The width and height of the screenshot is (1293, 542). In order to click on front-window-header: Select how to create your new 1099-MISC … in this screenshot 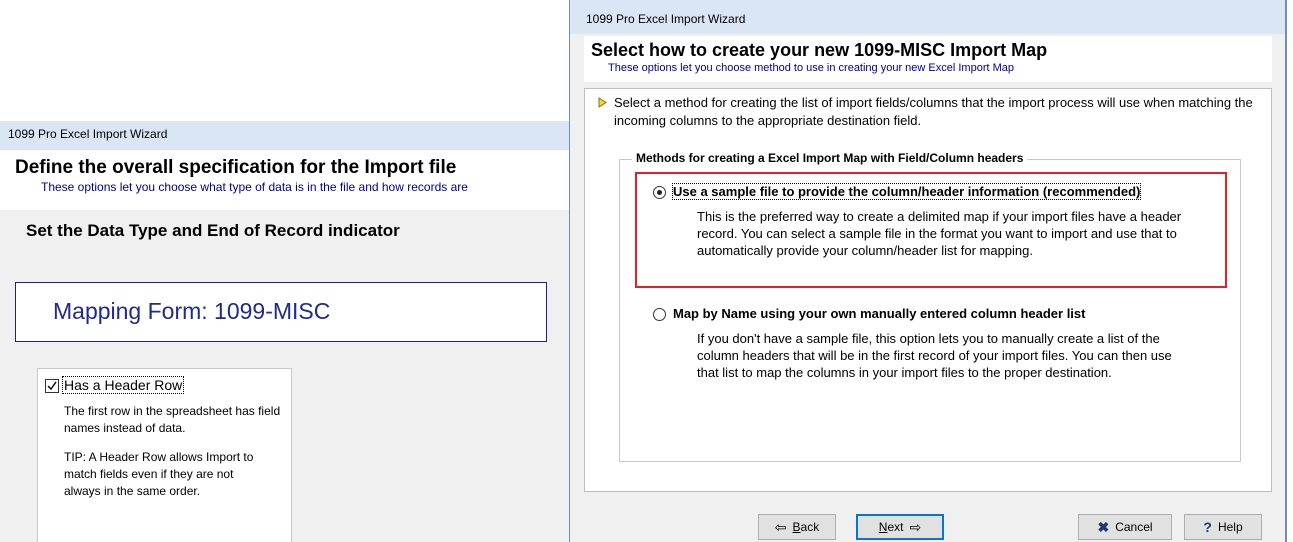, I will do `click(928, 59)`.